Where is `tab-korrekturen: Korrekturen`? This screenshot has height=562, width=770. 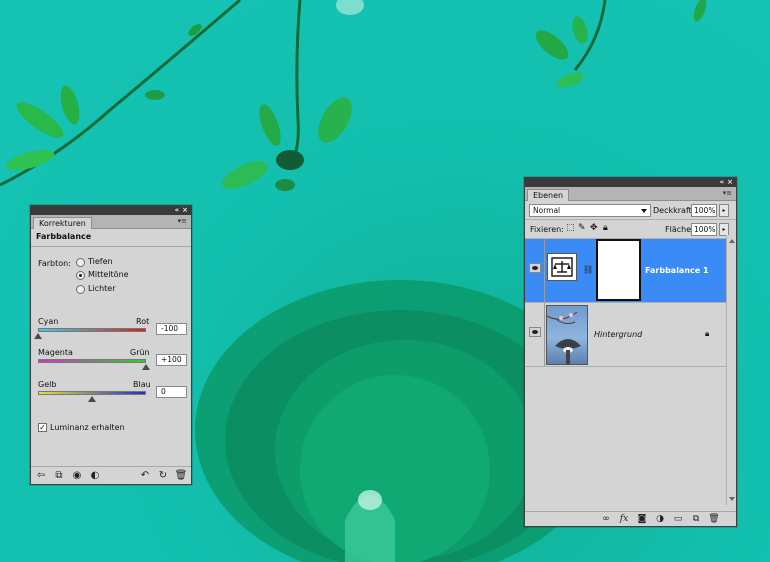 tab-korrekturen: Korrekturen is located at coordinates (62, 223).